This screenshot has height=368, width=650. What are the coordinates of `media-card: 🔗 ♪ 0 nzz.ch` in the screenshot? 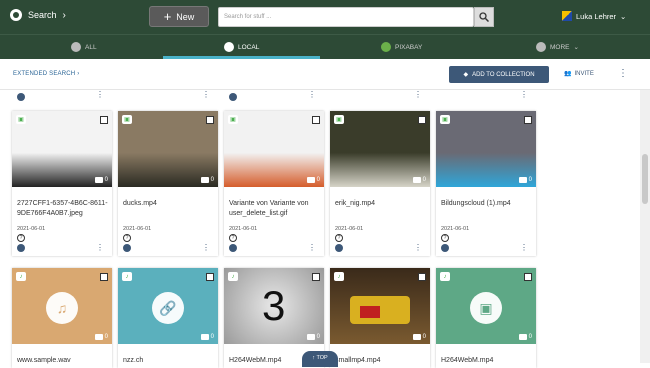 It's located at (168, 318).